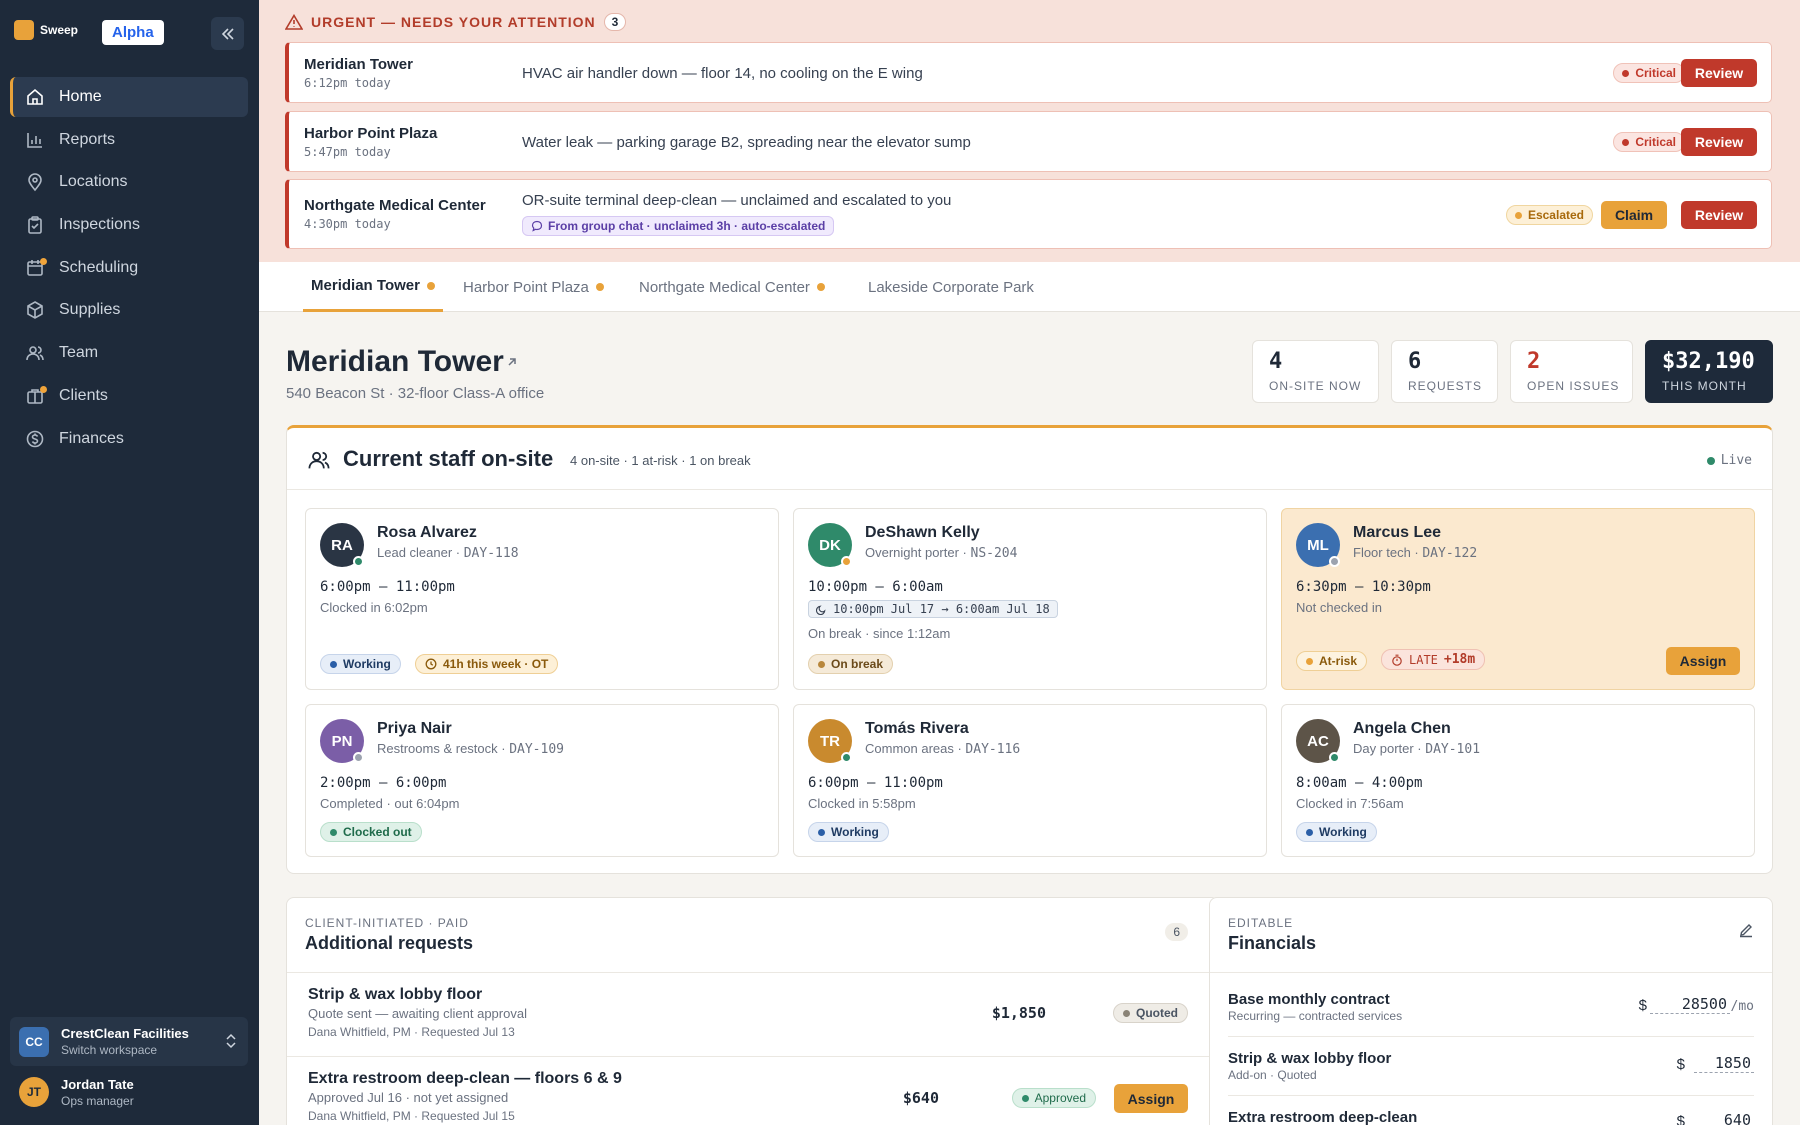  What do you see at coordinates (875, 587) in the screenshot?
I see `shift-time: 10:00pm – 6:00am` at bounding box center [875, 587].